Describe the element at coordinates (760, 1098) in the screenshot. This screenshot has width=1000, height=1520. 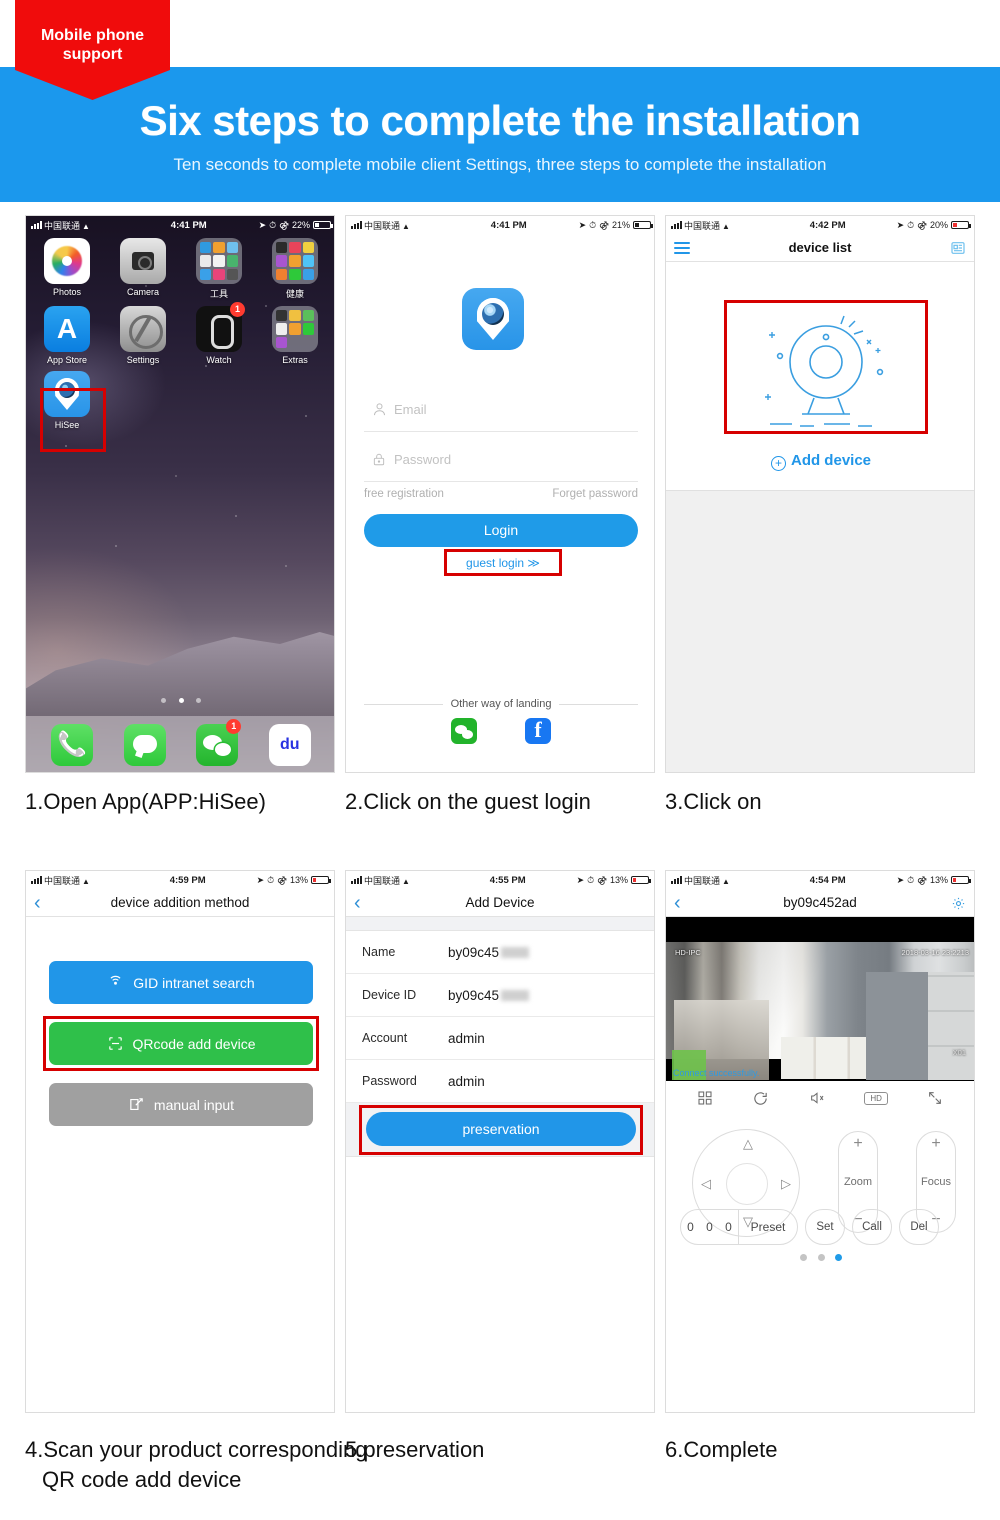
I see `rotate-icon` at that location.